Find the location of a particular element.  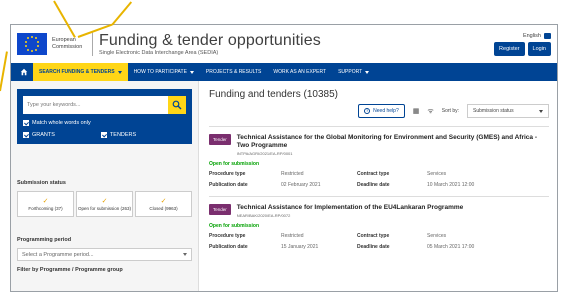

nav-projects-results: PROJECTS & RESULTS is located at coordinates (233, 72).